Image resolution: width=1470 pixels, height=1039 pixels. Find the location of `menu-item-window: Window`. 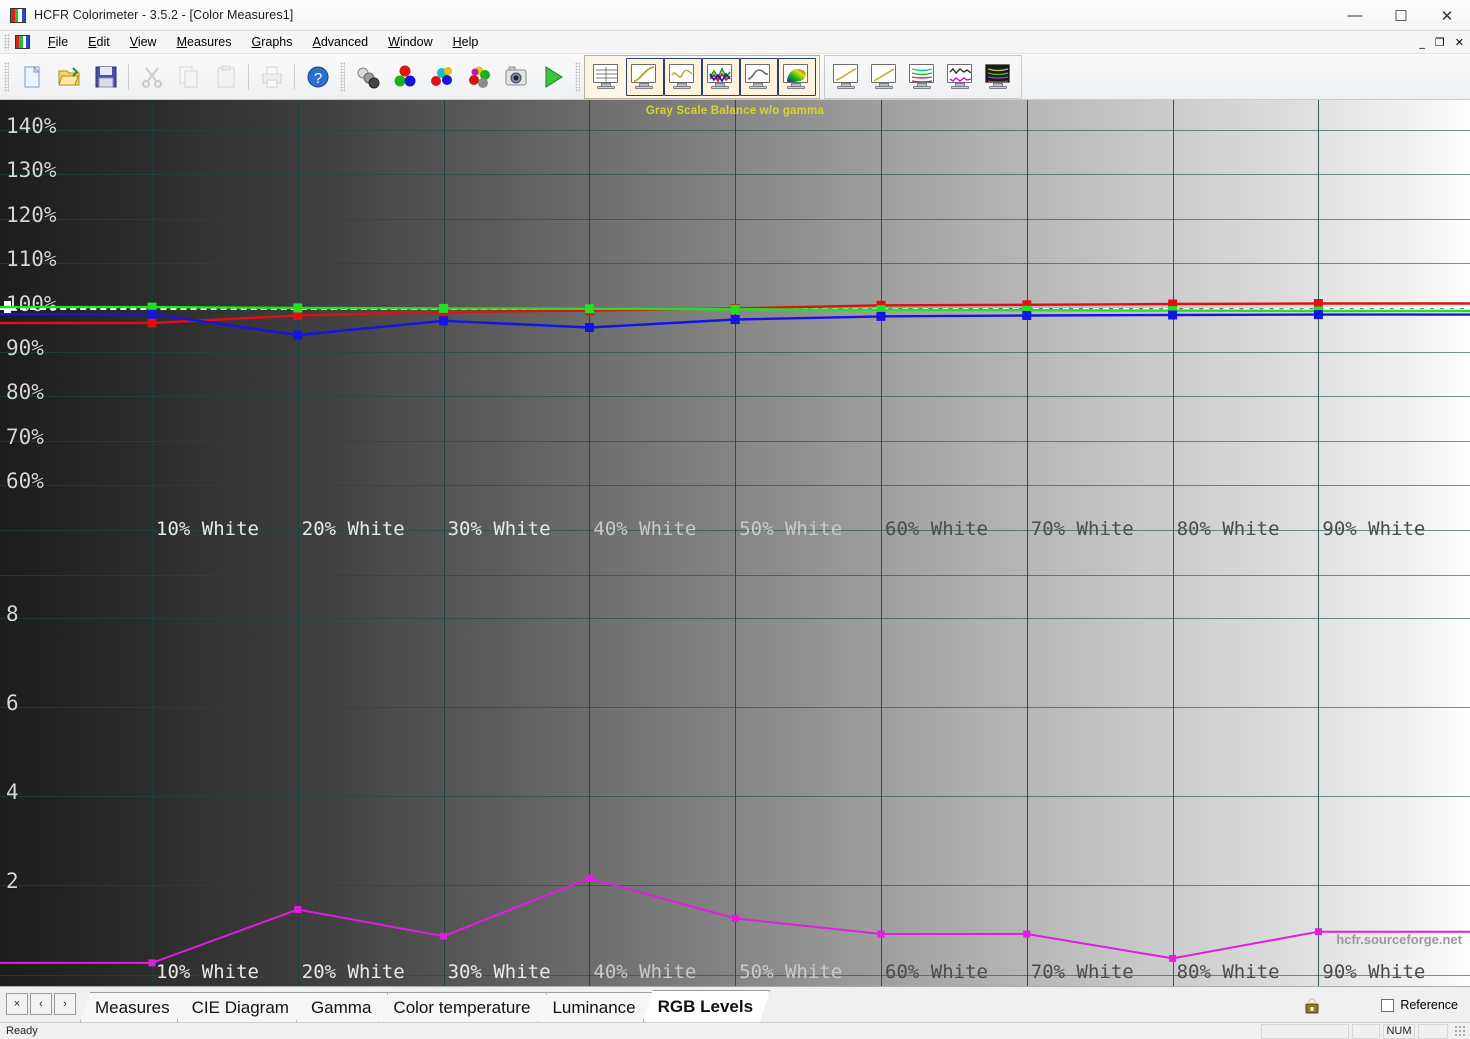

menu-item-window: Window is located at coordinates (410, 42).